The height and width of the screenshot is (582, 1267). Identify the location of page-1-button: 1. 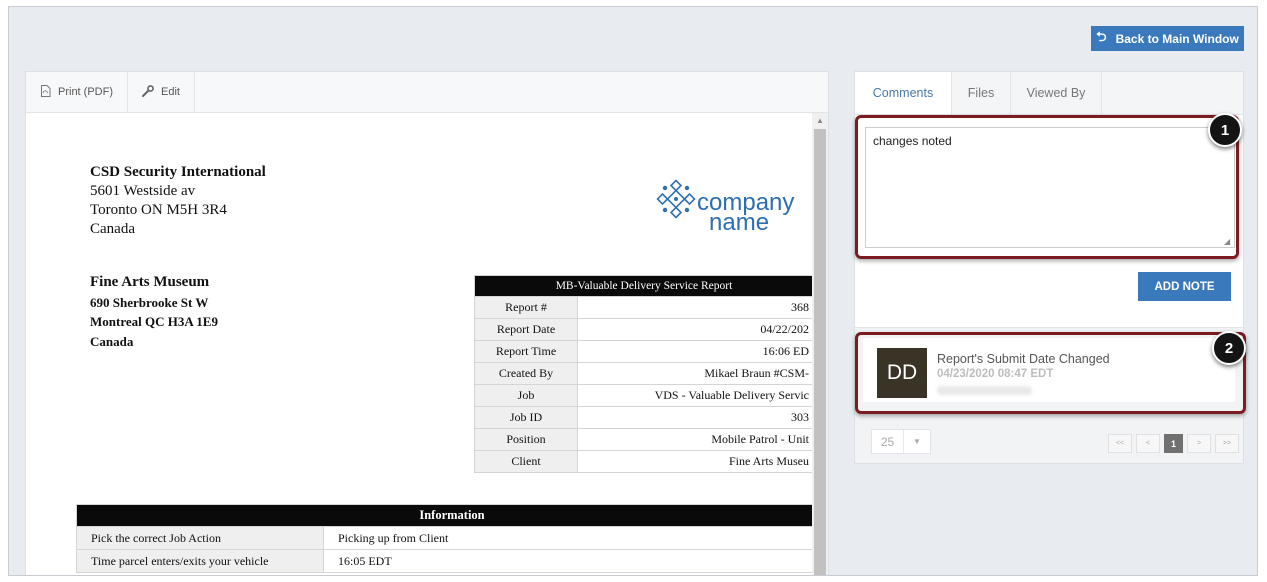
(1173, 443).